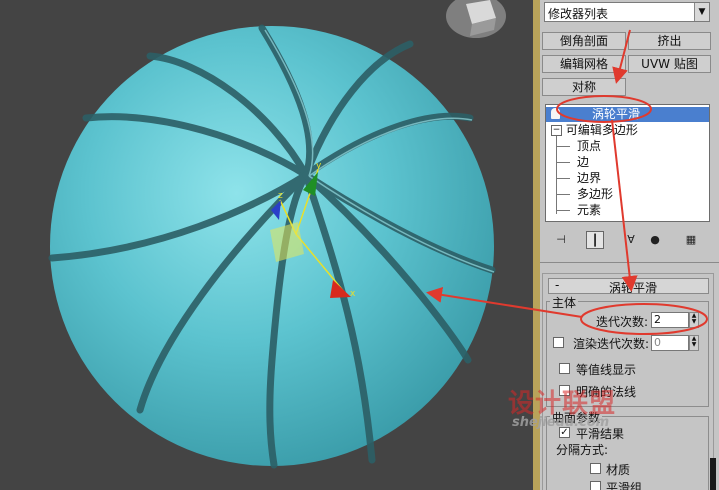  Describe the element at coordinates (476, 19) in the screenshot. I see `viewcube` at that location.